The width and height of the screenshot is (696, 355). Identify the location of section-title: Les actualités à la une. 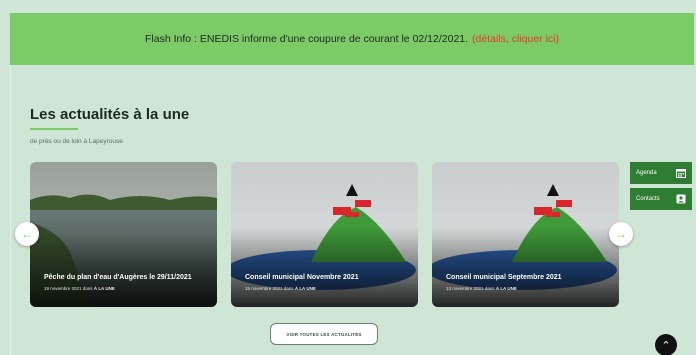
(110, 114).